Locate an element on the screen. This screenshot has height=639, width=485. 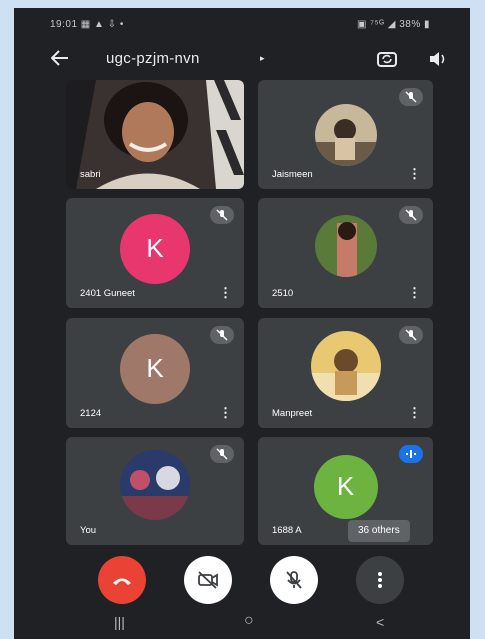
status-left: 19:01 ▦ ▲ ⇩ • is located at coordinates (87, 24).